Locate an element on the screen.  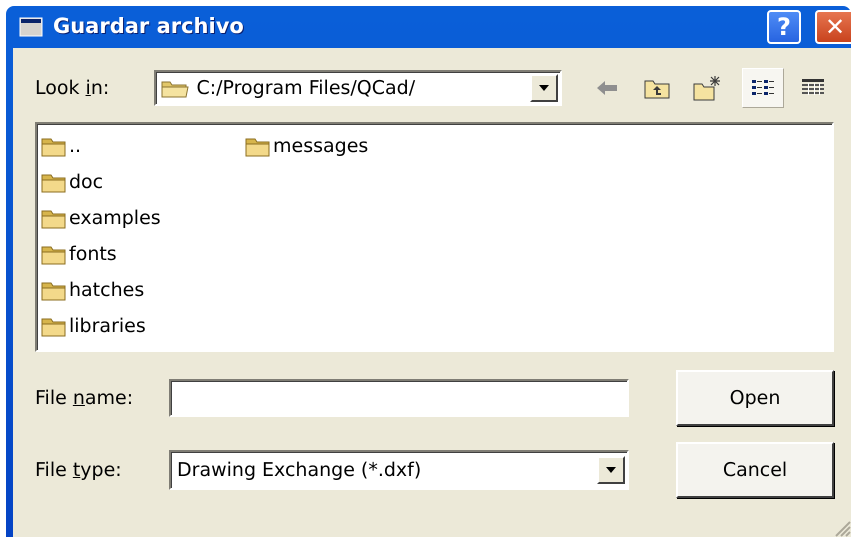
folder-item: libraries is located at coordinates (143, 326).